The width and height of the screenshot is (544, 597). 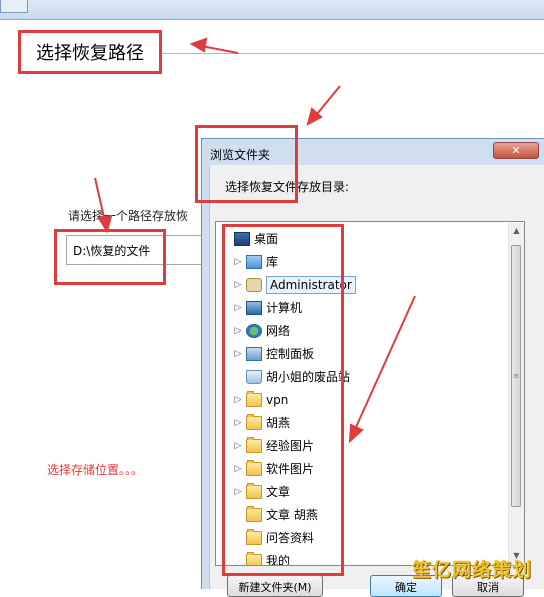 What do you see at coordinates (275, 586) in the screenshot?
I see `new-folder-button: 新建文件夹(M)` at bounding box center [275, 586].